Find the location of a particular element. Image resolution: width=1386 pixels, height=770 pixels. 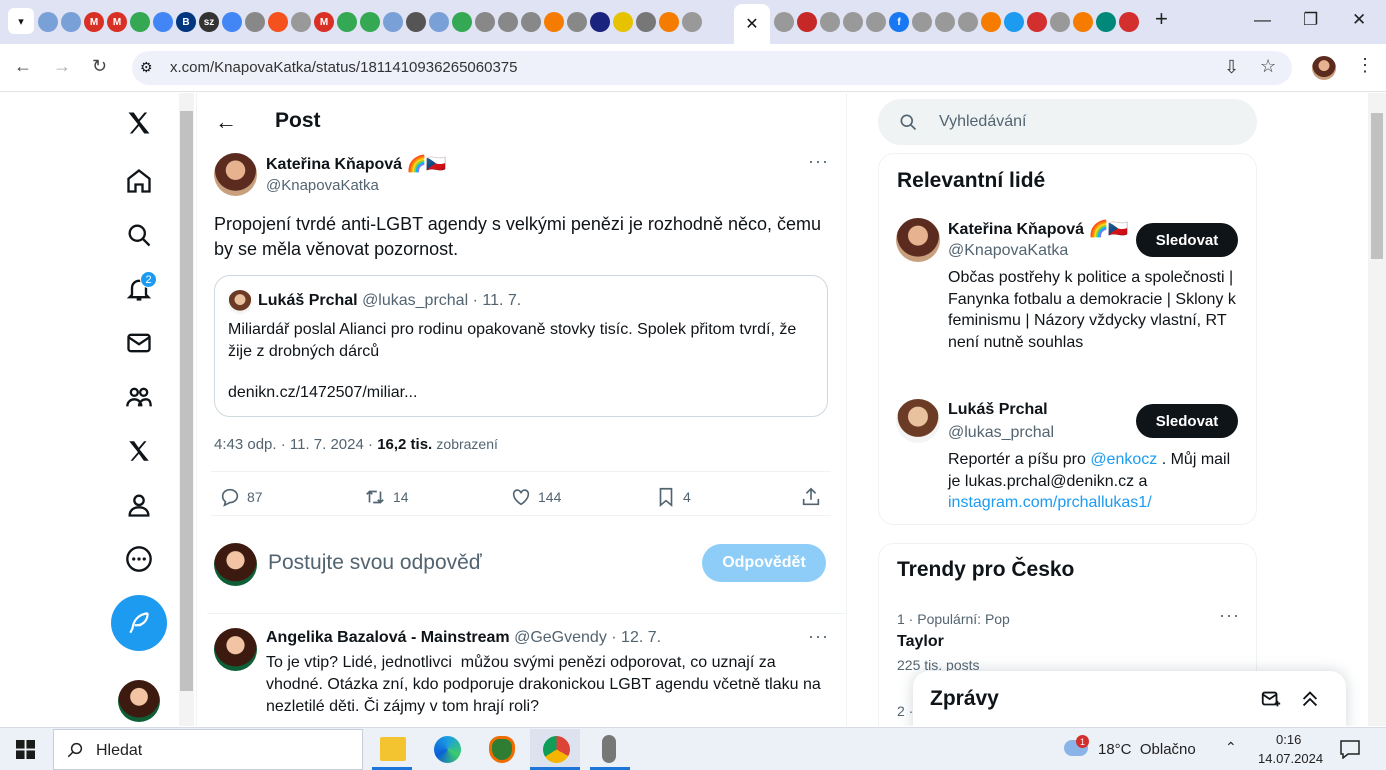

weather-text: 18°C Oblačno is located at coordinates (1147, 749).